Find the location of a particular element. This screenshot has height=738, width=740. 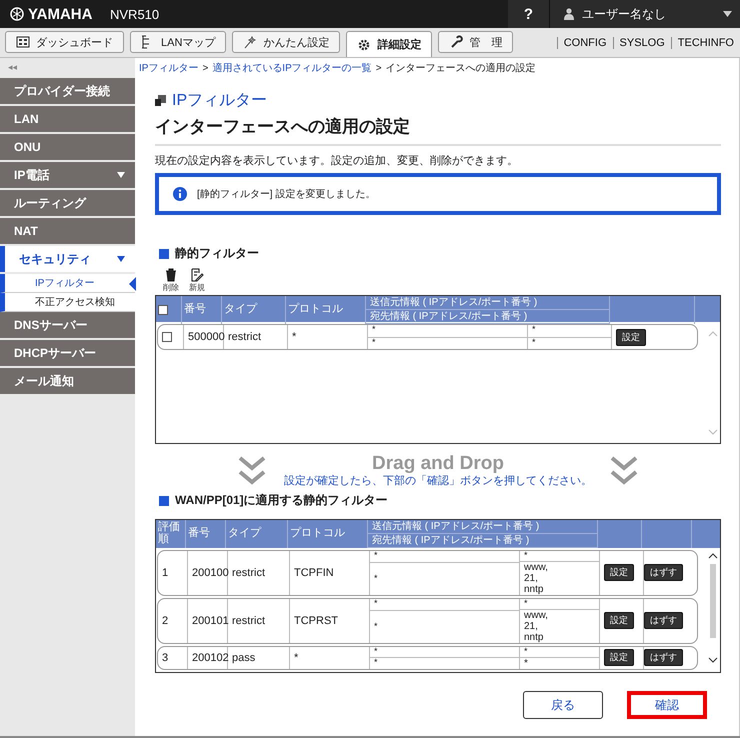

table-cell: TCPFIN is located at coordinates (330, 573).